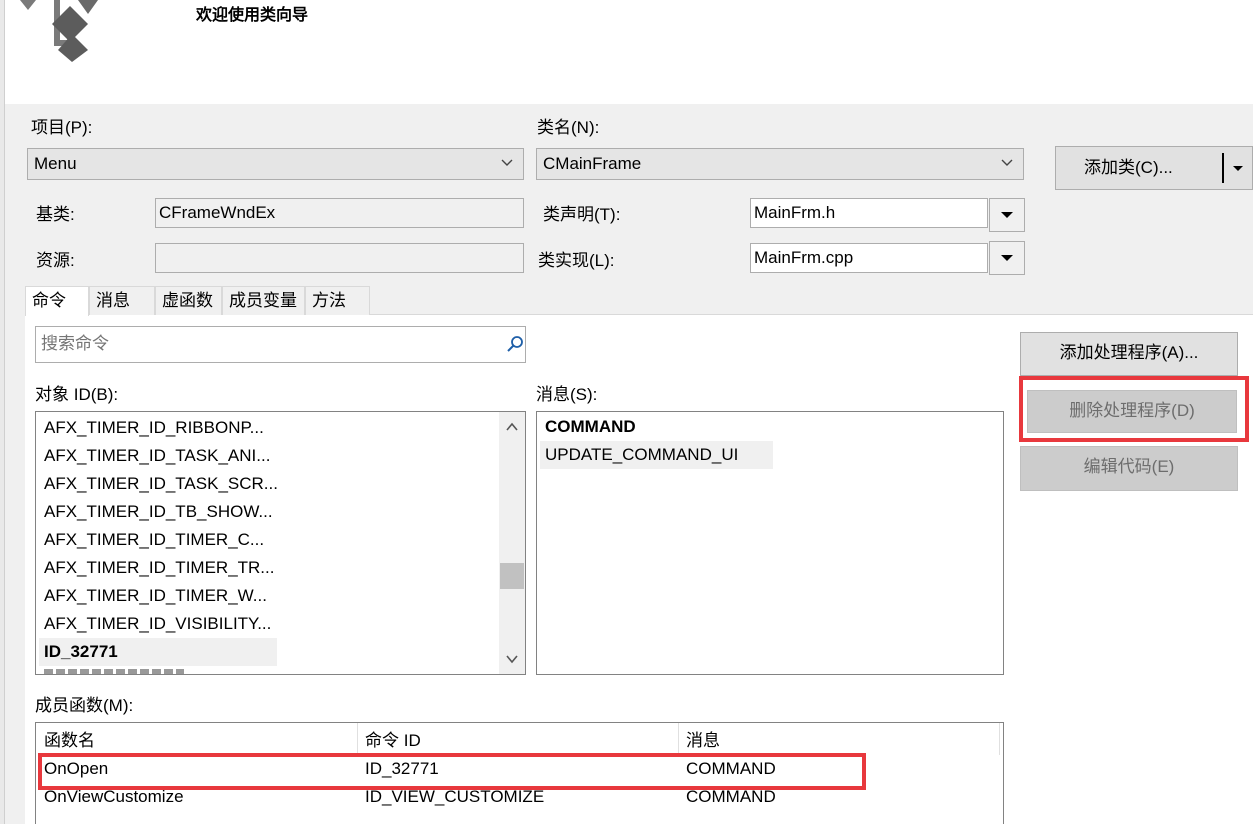 The width and height of the screenshot is (1253, 824). I want to click on scrollbar-thumb, so click(512, 576).